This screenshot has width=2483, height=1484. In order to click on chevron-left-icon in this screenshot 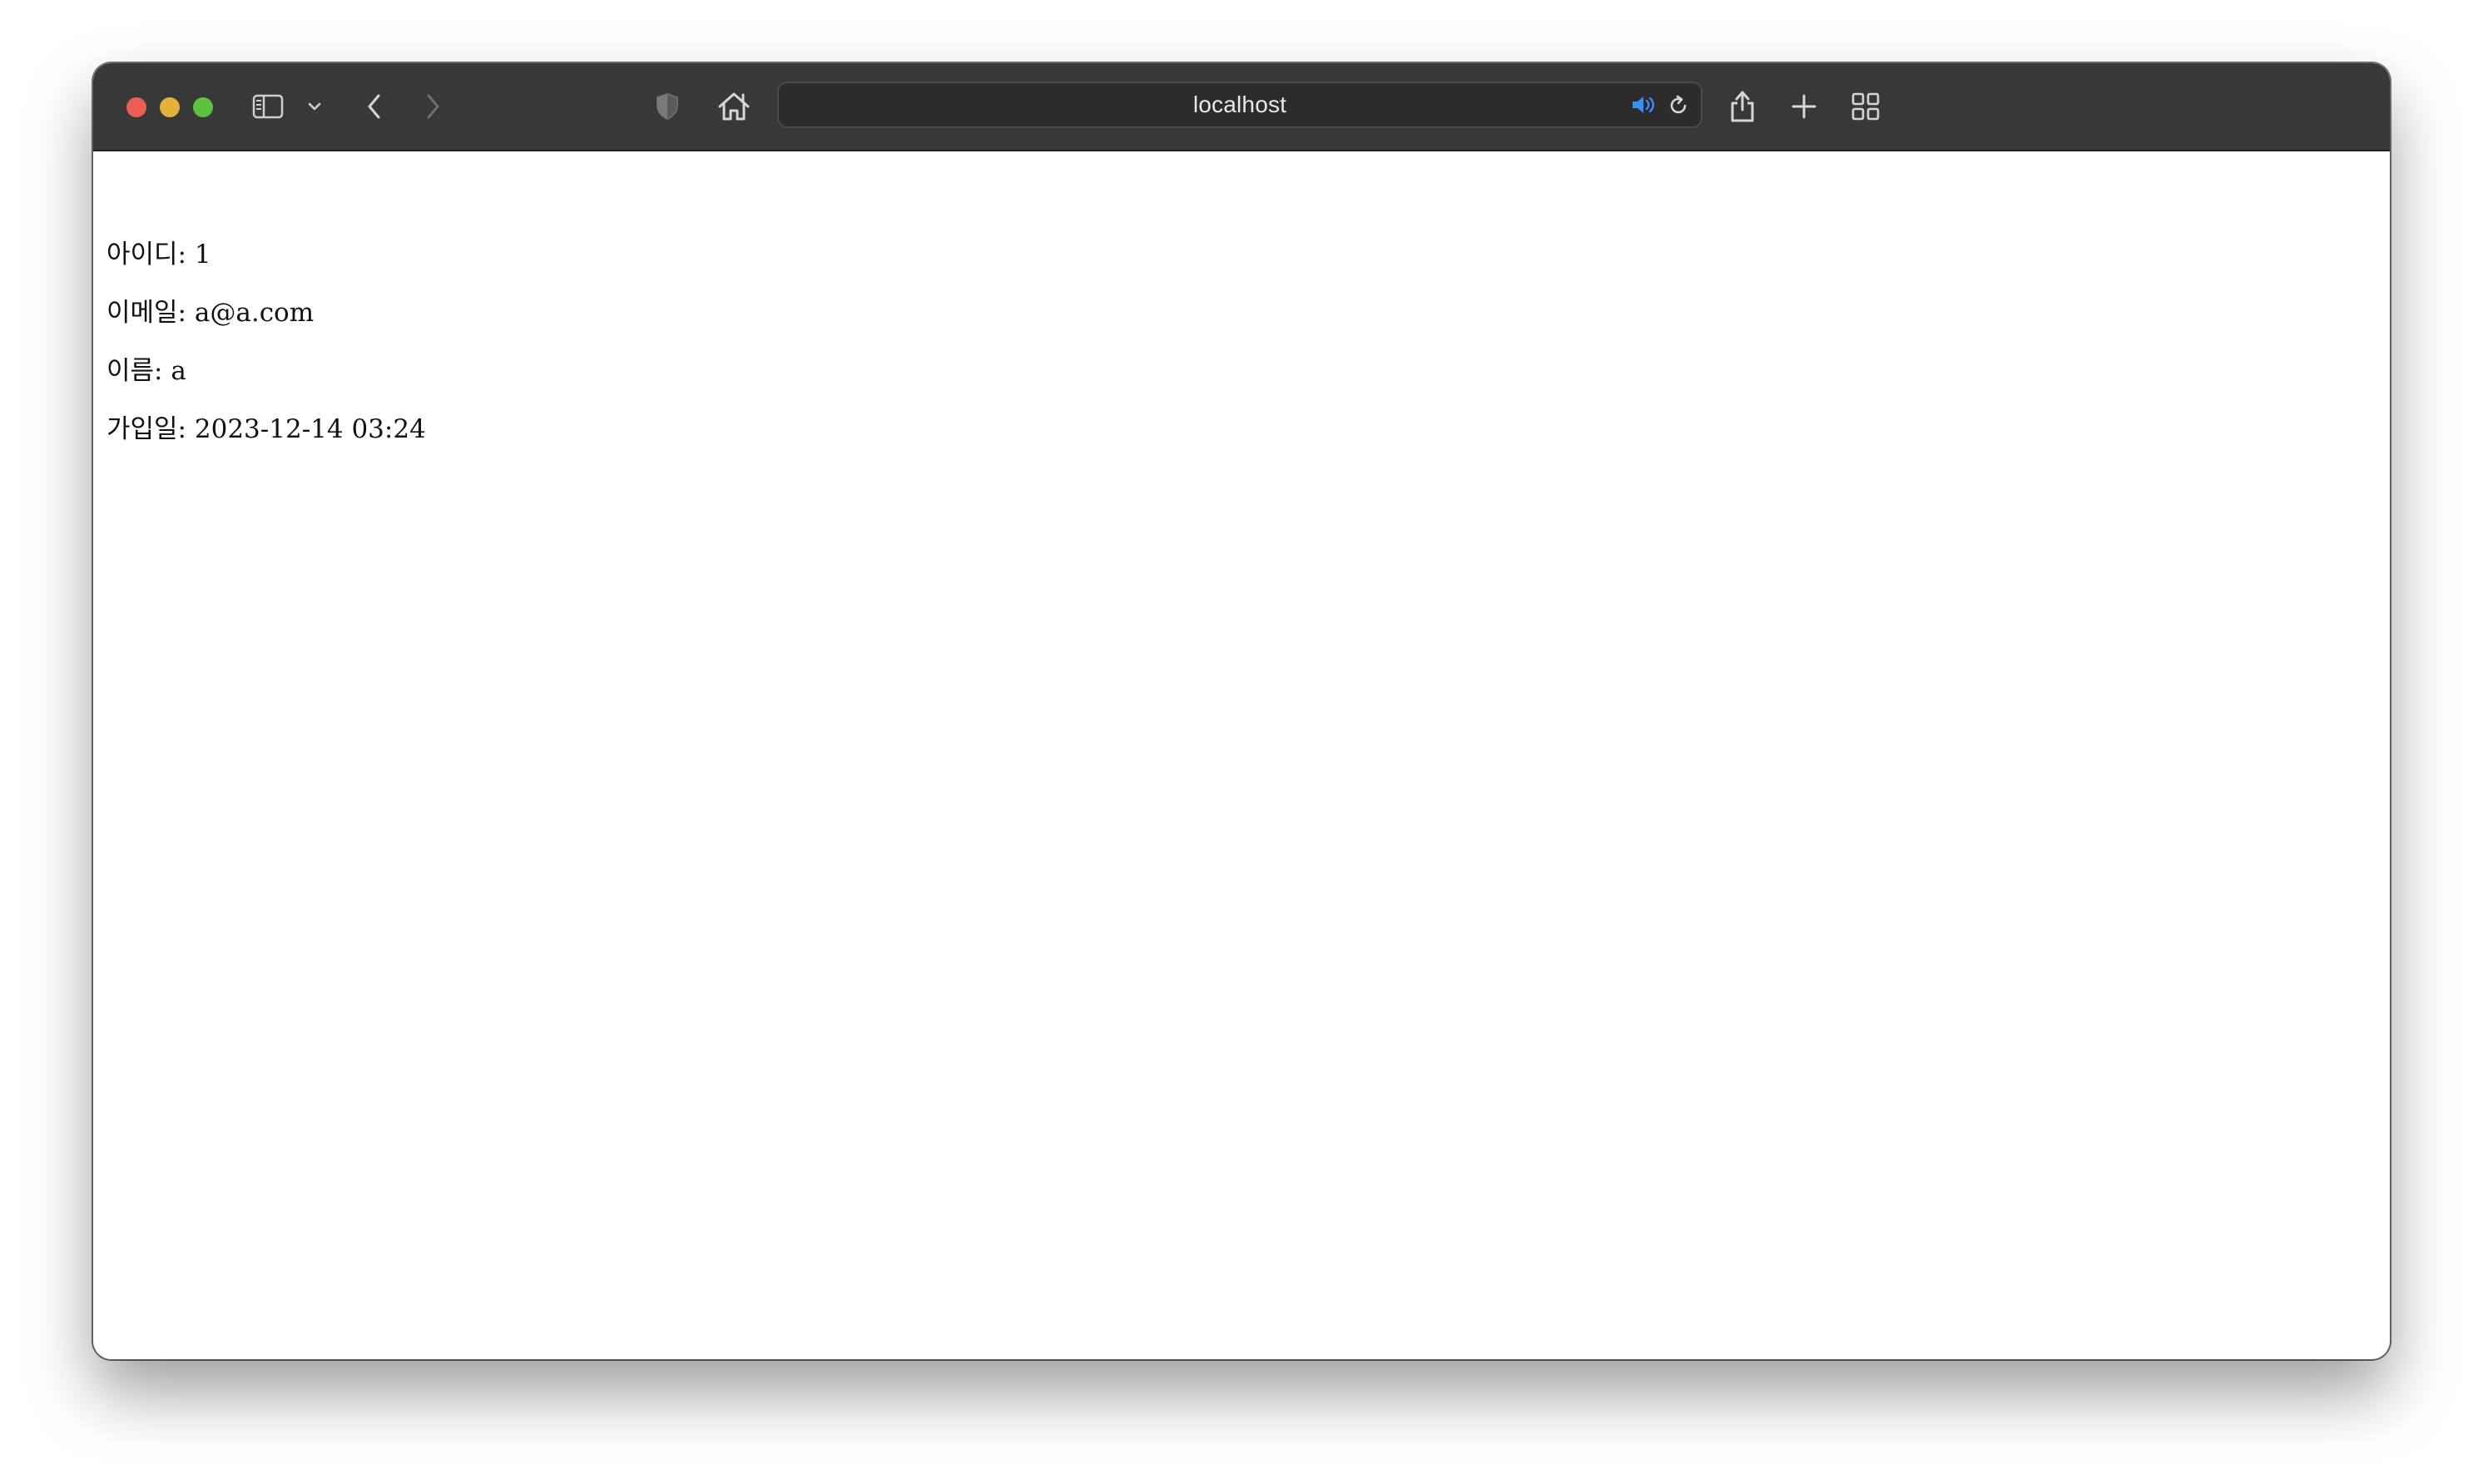, I will do `click(374, 106)`.